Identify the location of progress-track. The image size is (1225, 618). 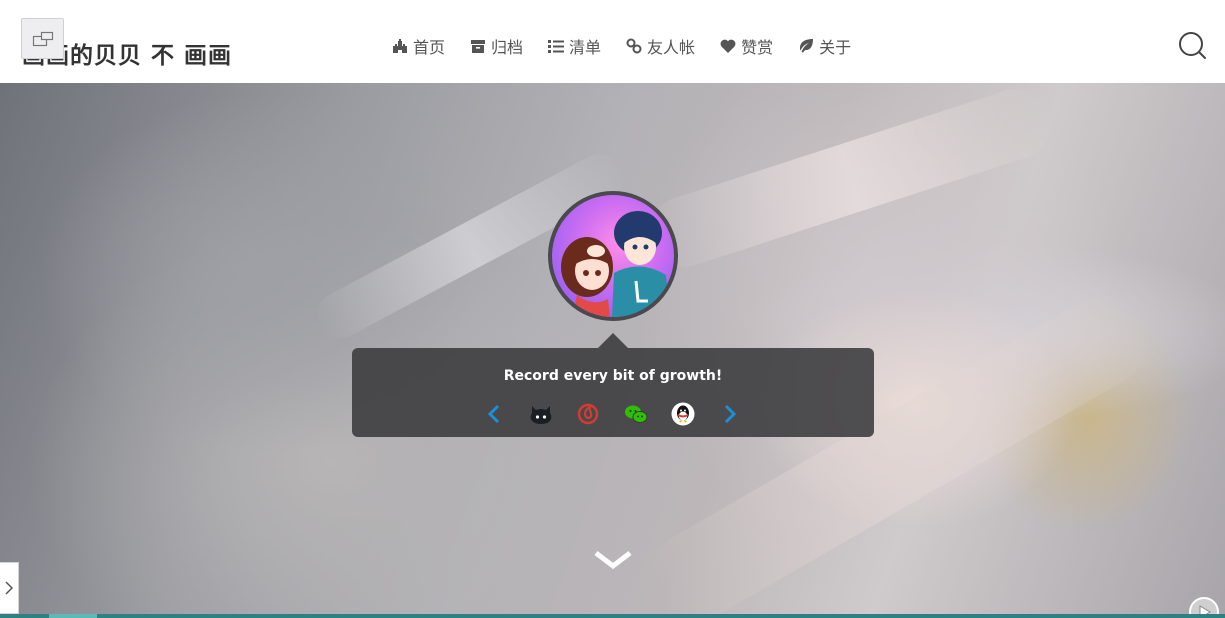
(612, 616).